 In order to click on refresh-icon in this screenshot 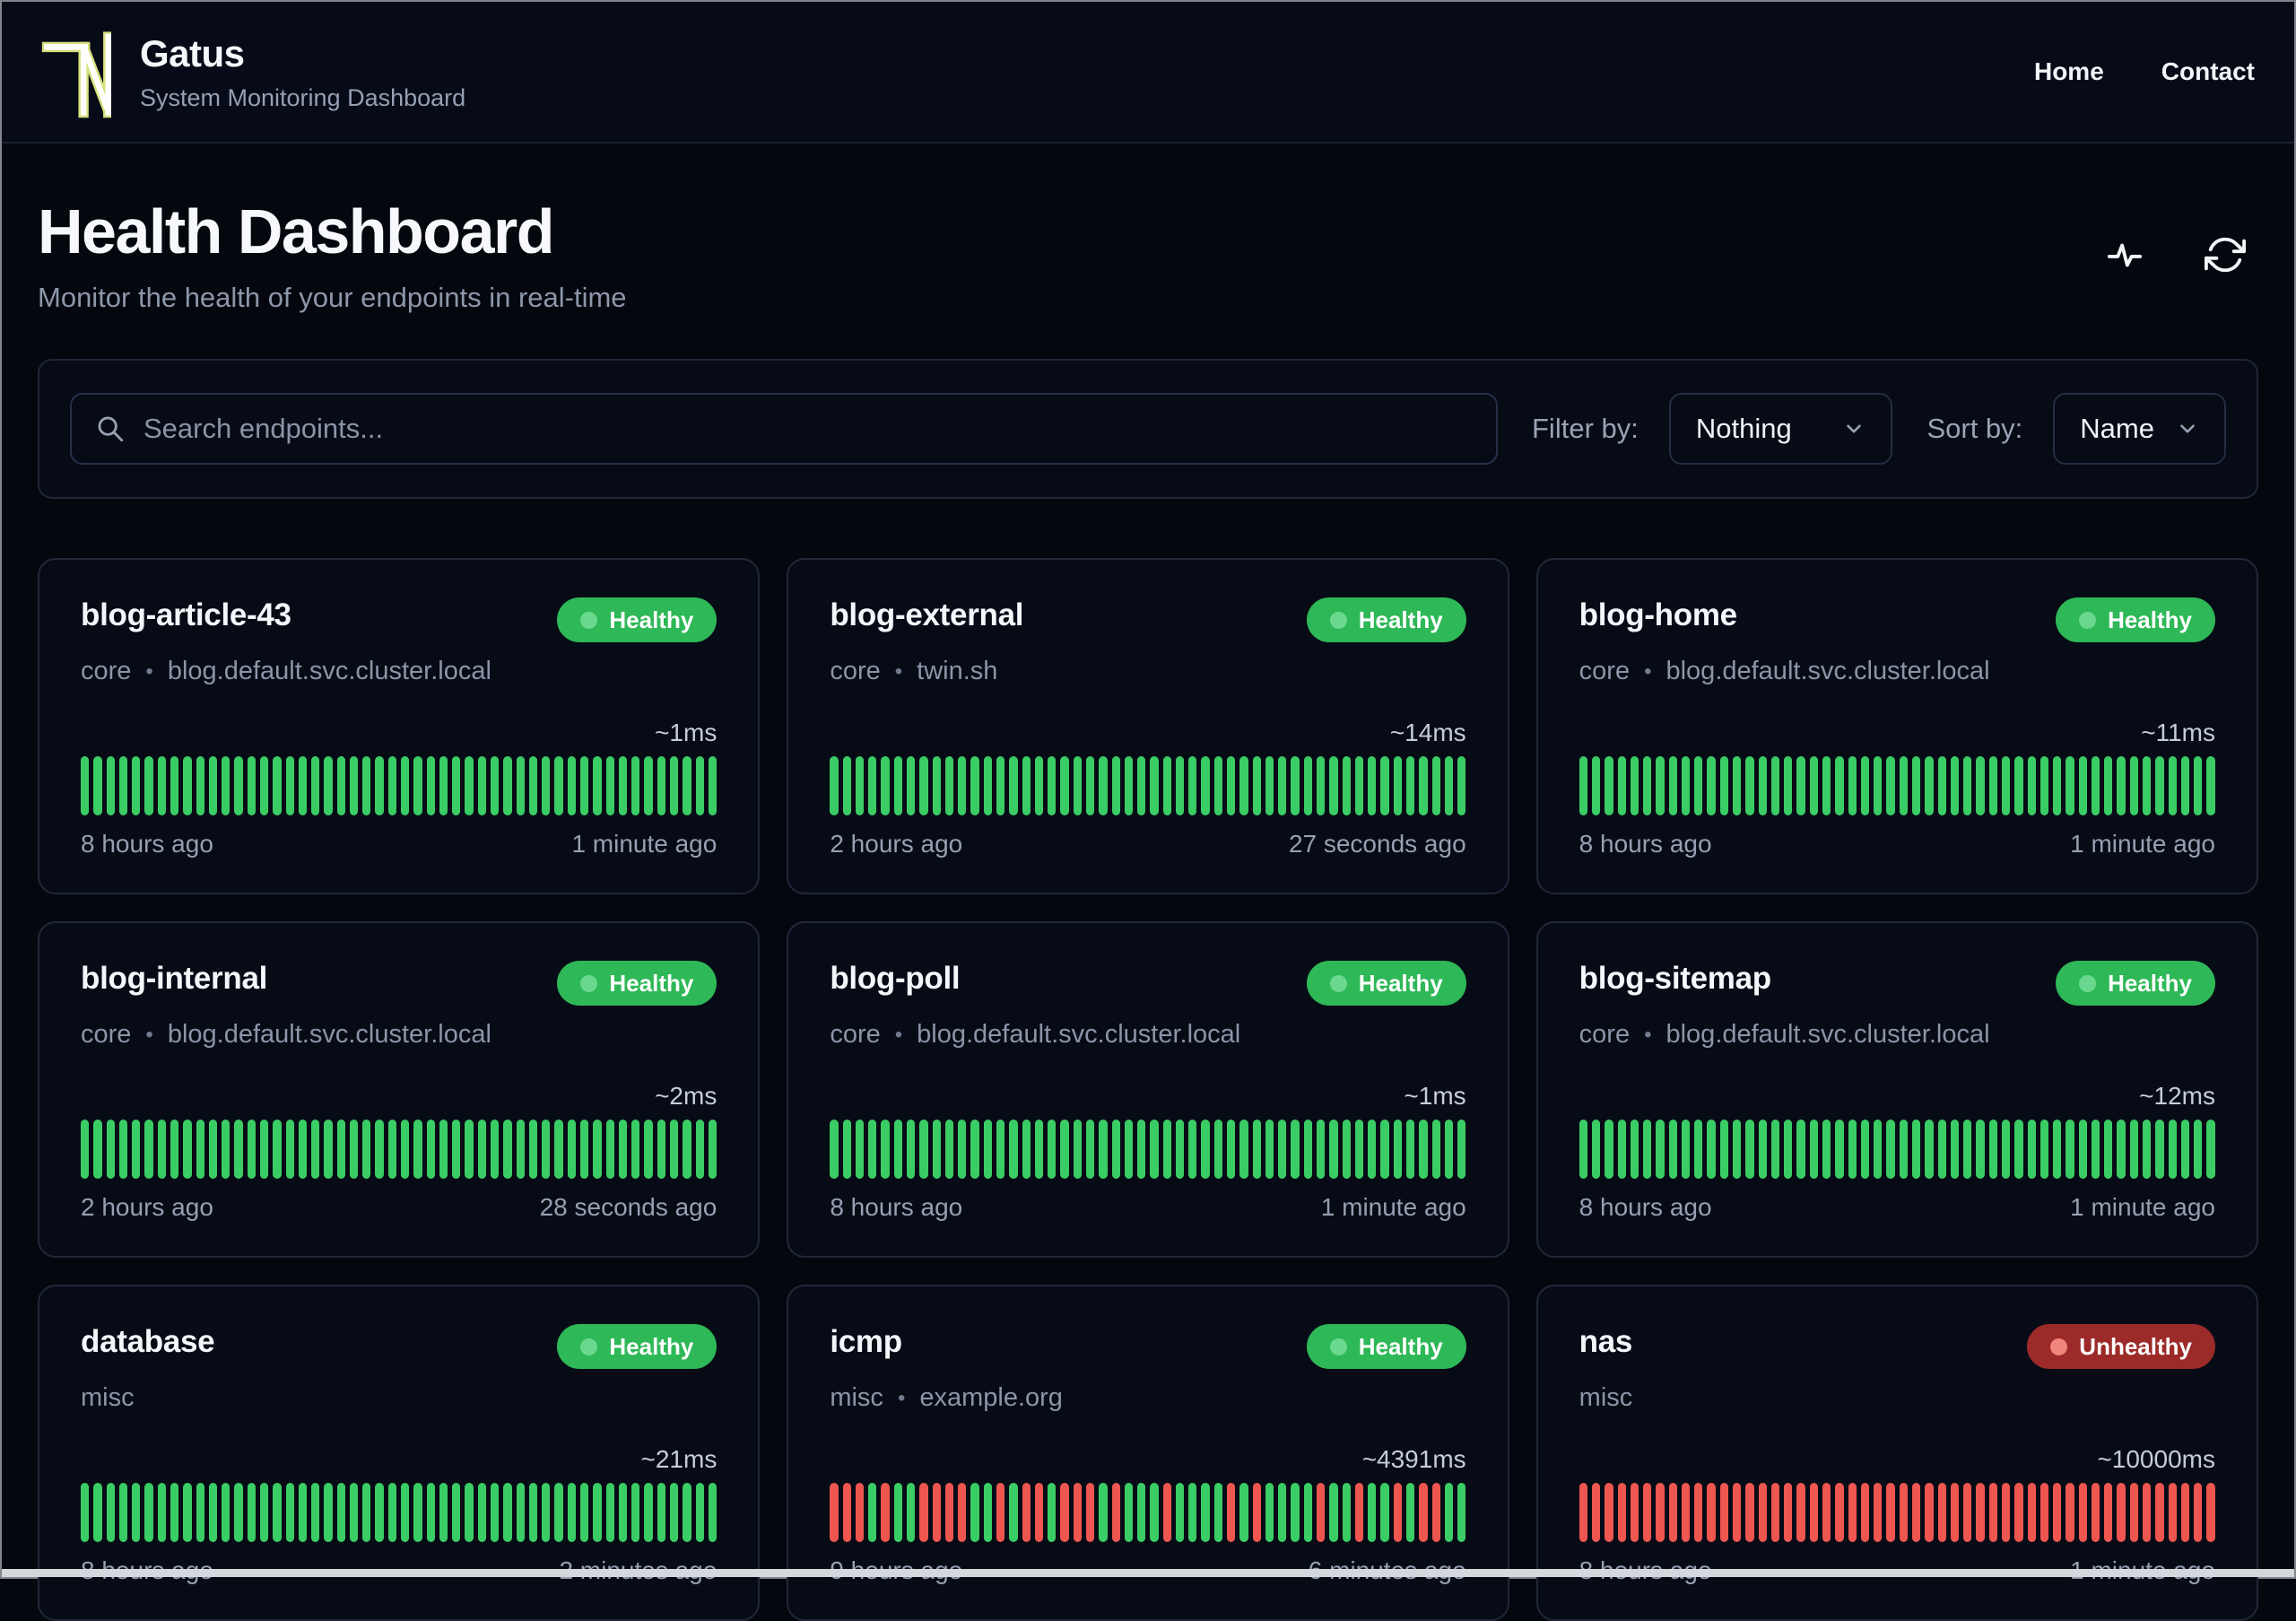, I will do `click(2225, 254)`.